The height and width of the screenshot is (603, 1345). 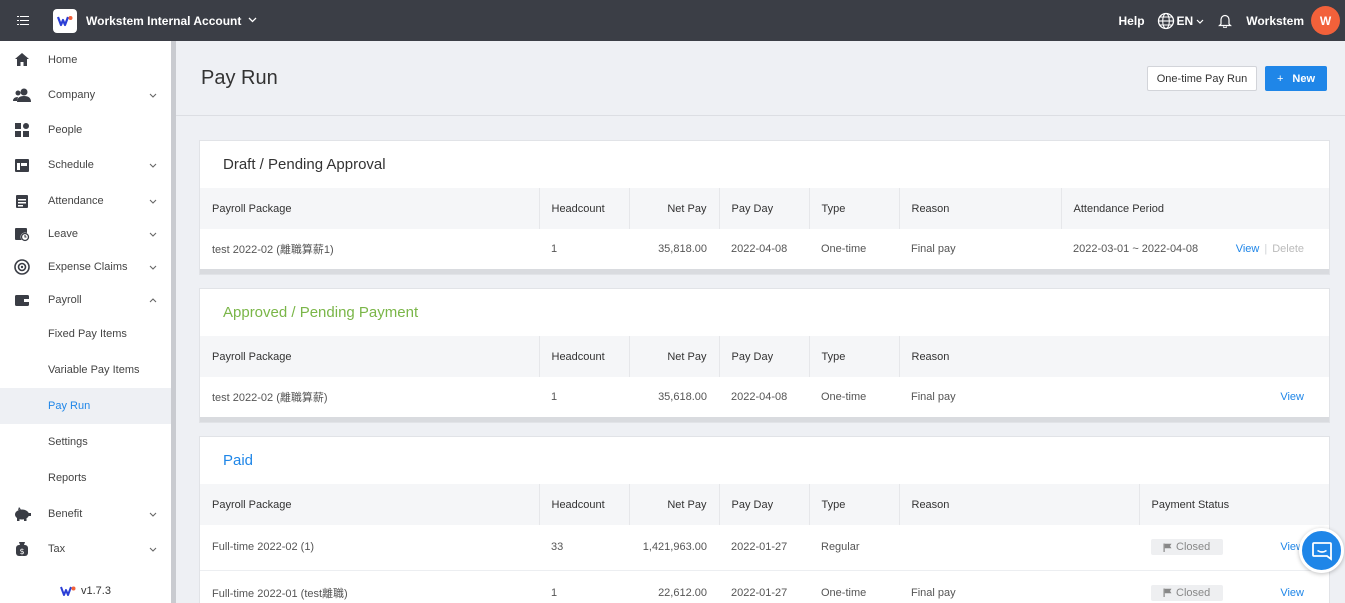 I want to click on sidebar-item-benefit: Benefit, so click(x=85, y=514).